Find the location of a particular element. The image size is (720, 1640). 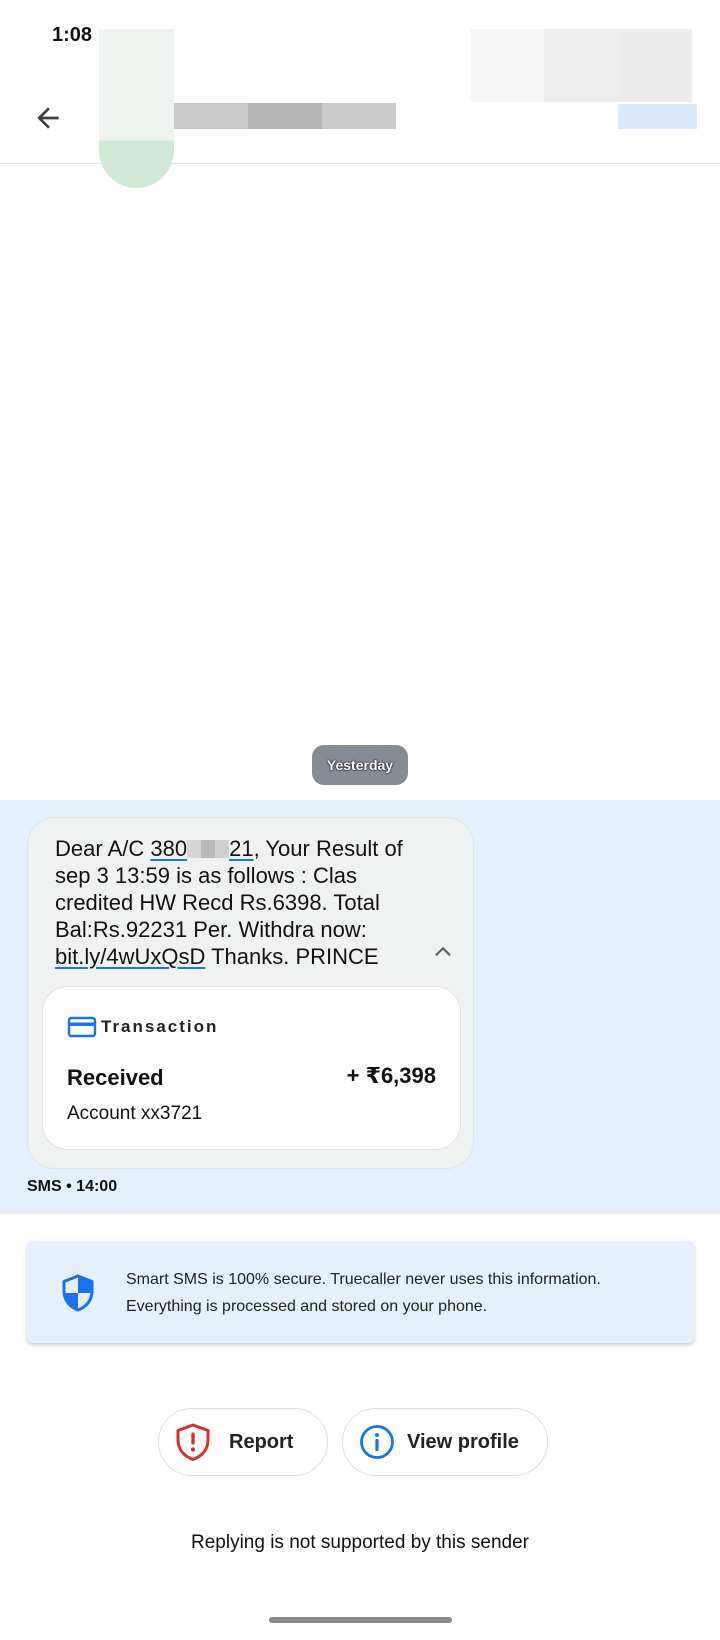

transaction-header-label: Transaction is located at coordinates (160, 1026).